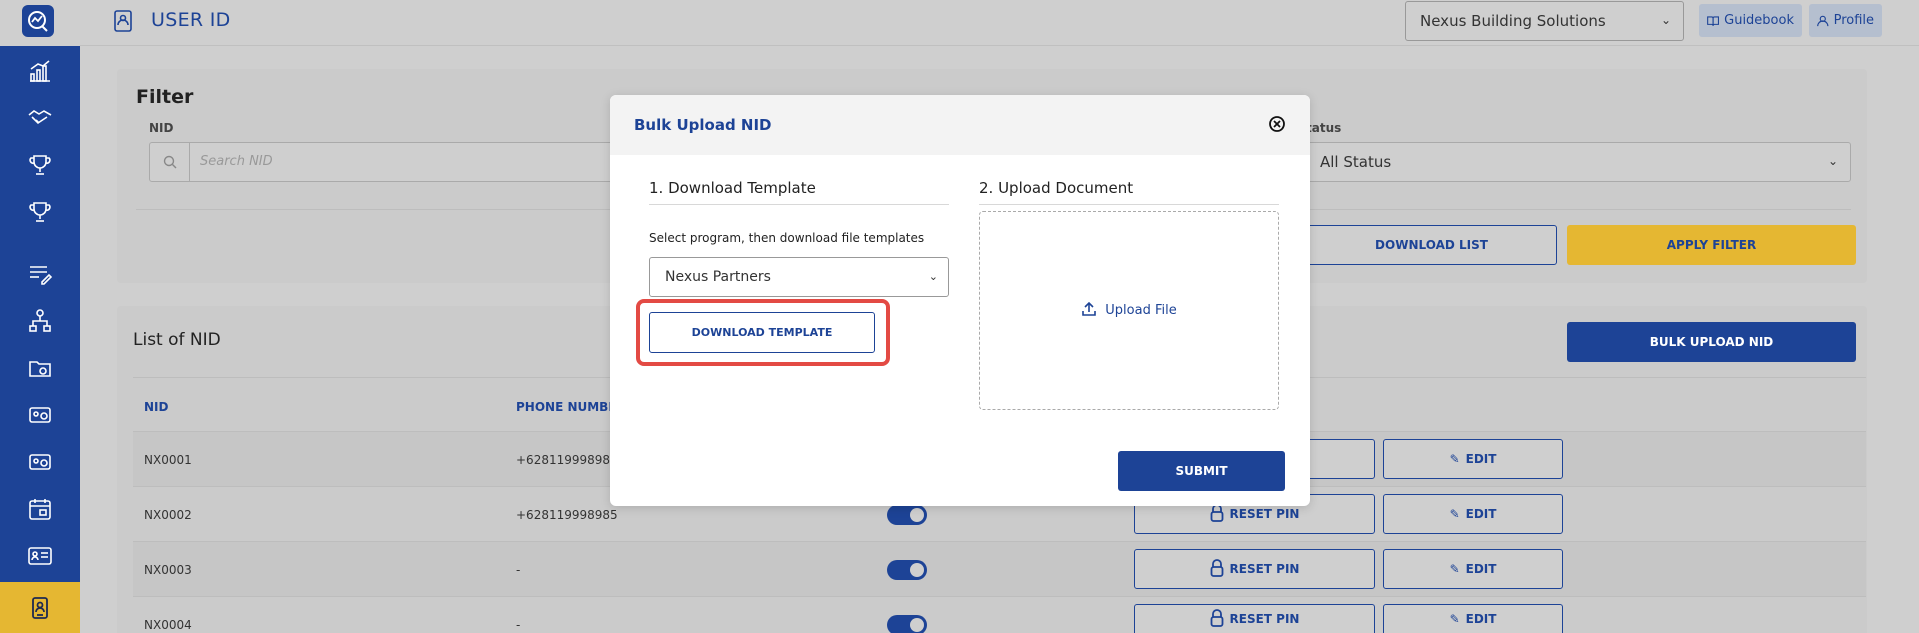  What do you see at coordinates (718, 277) in the screenshot?
I see `program-select-value: Nexus Partners` at bounding box center [718, 277].